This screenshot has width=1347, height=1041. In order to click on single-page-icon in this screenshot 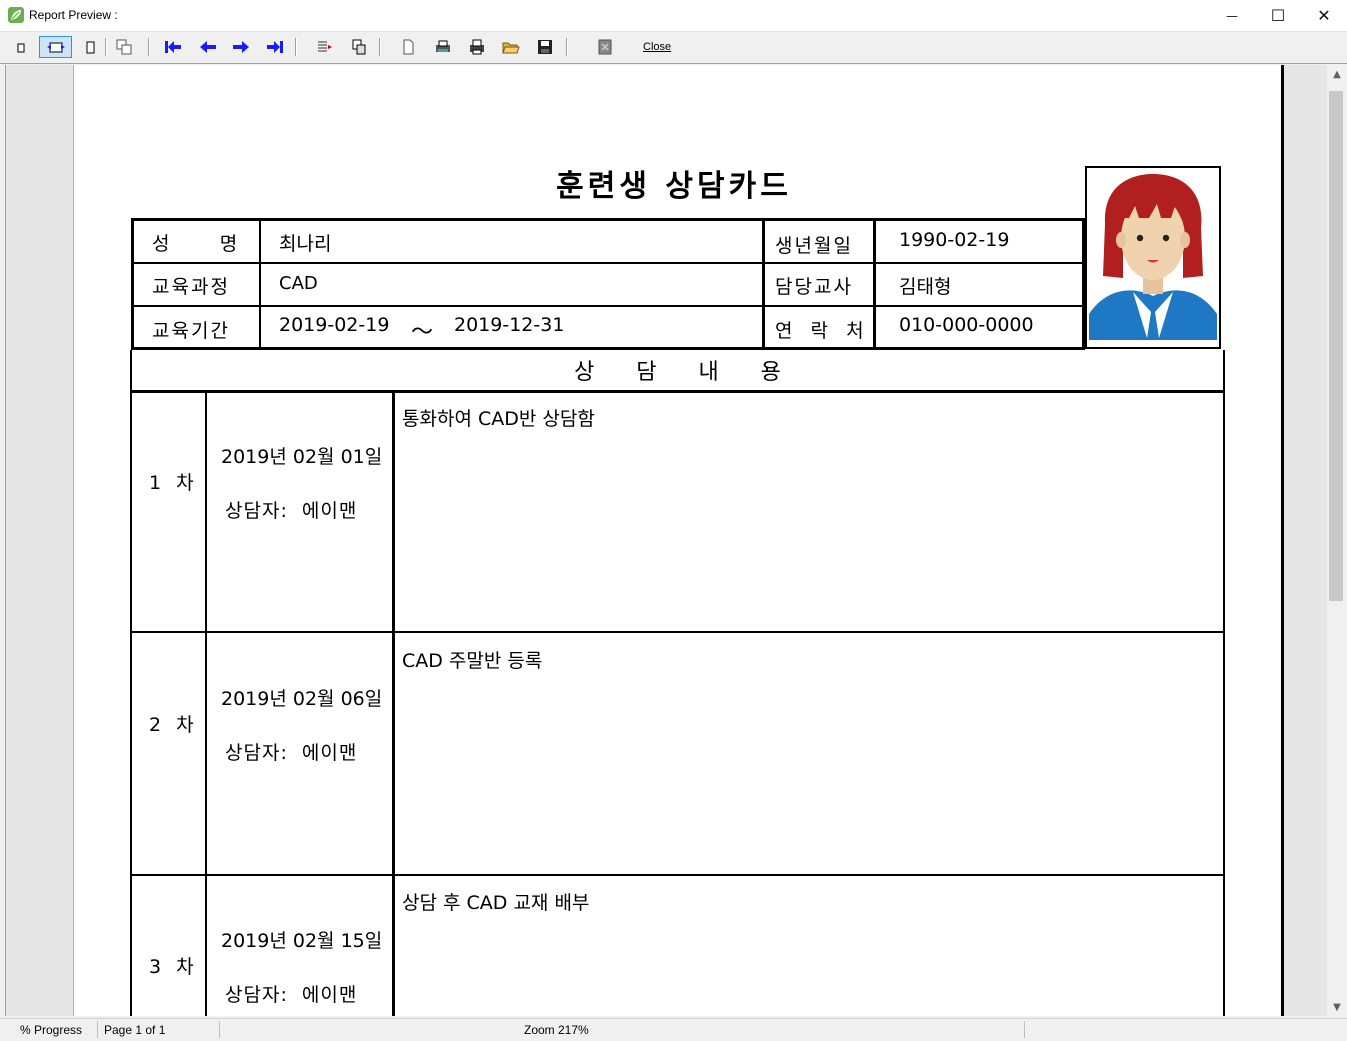, I will do `click(21, 48)`.